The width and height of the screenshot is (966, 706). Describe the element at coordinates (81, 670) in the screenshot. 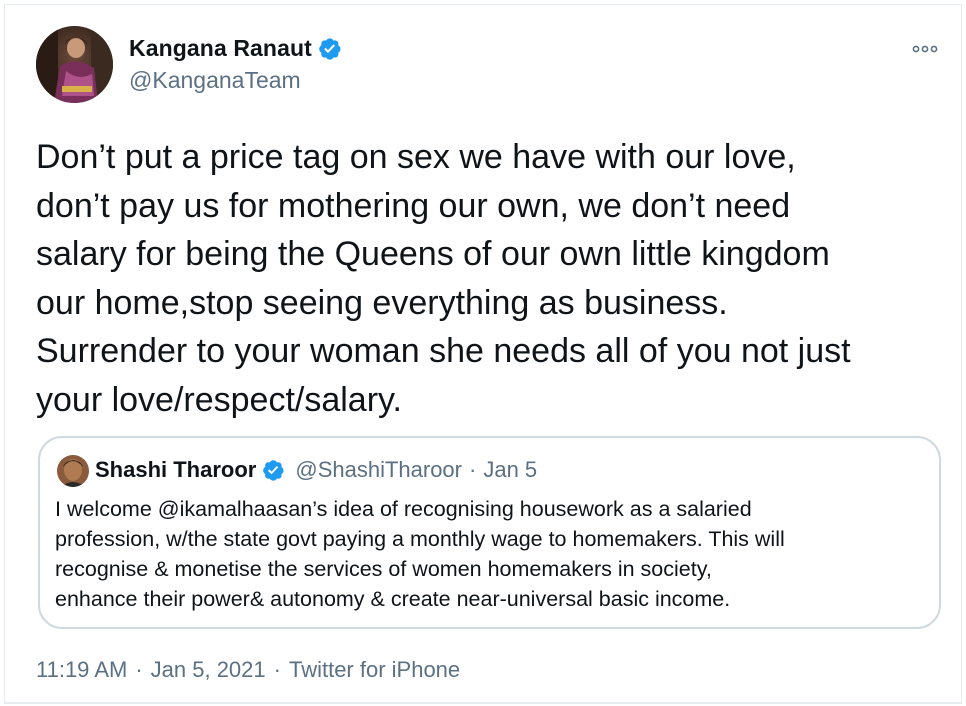

I see `tweet-time: 11:19 AM` at that location.